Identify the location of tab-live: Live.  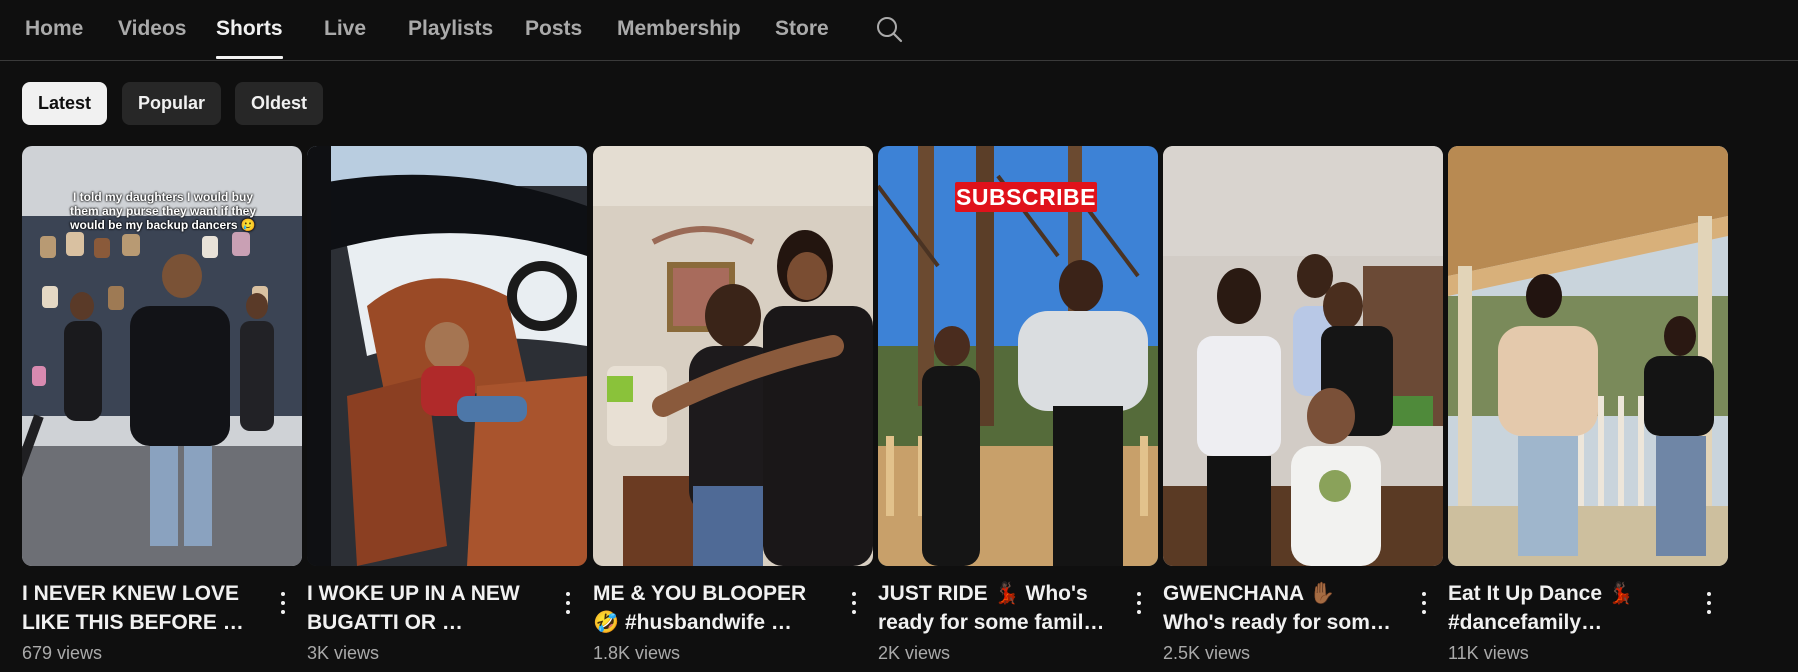
(345, 30).